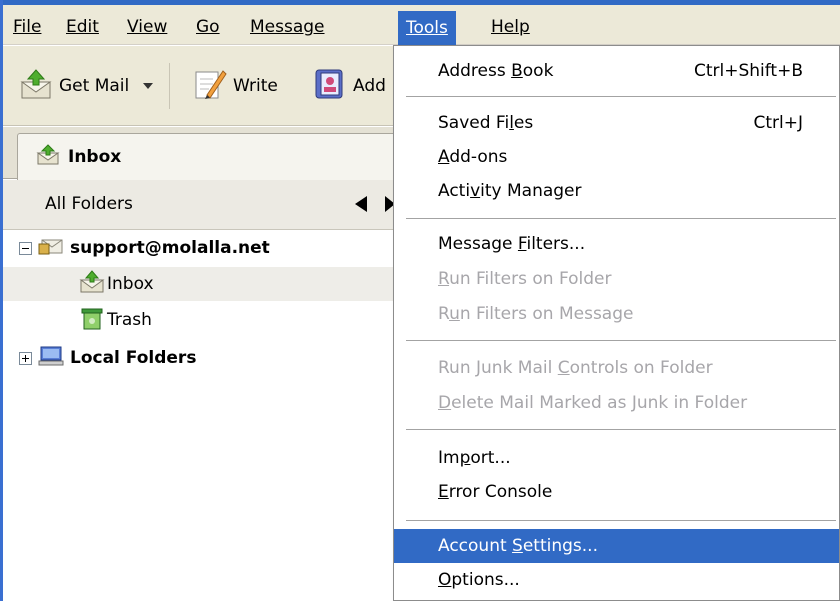 This screenshot has height=601, width=840. I want to click on write-icon, so click(210, 86).